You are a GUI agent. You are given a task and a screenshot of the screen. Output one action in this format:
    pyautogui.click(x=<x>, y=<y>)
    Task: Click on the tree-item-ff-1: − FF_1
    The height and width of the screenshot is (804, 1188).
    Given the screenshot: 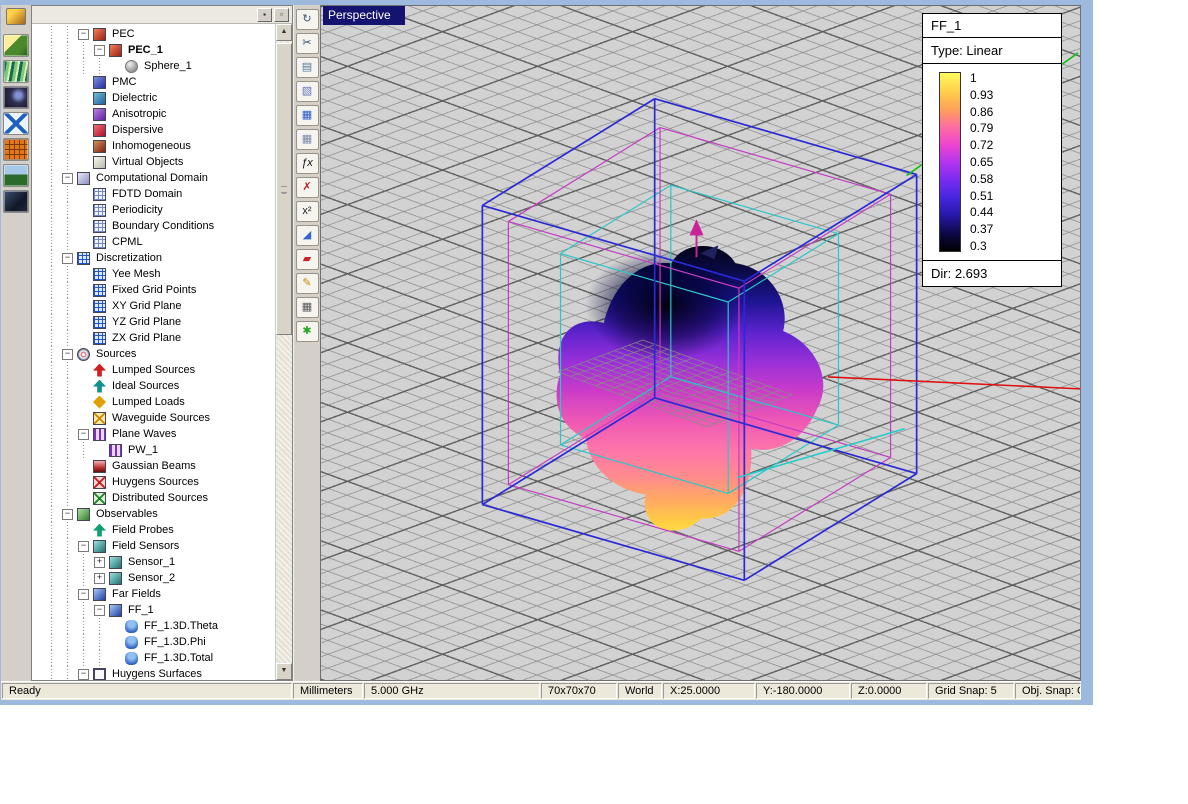 What is the action you would take?
    pyautogui.click(x=159, y=610)
    